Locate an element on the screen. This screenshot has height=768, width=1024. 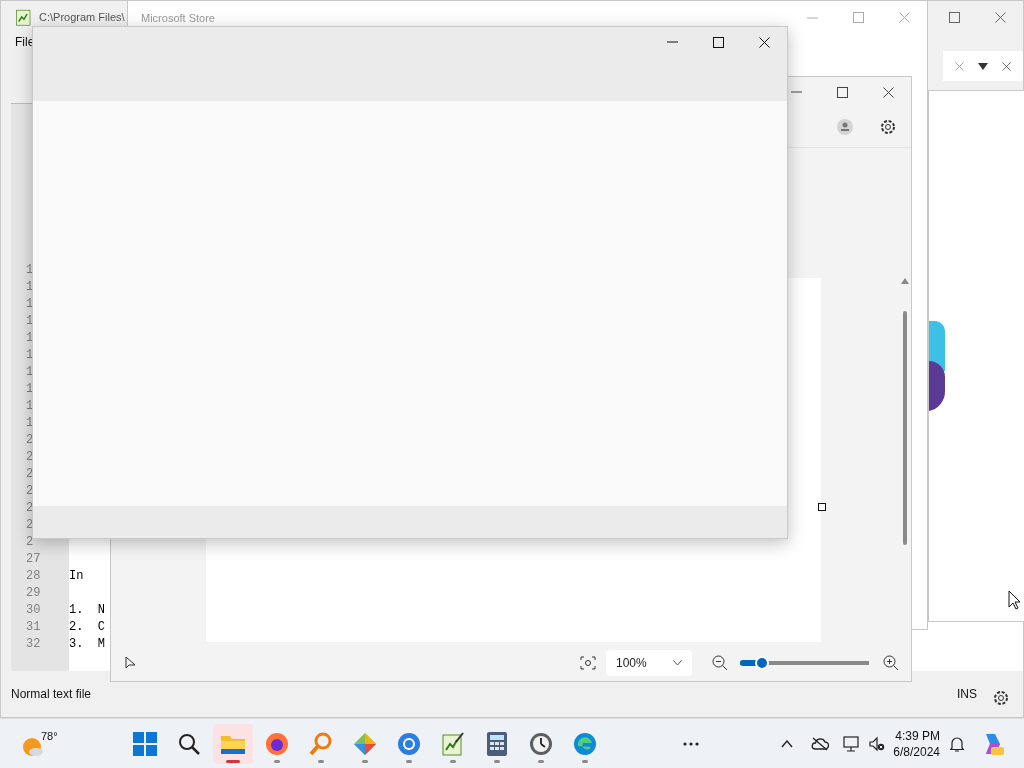
browser-wave-icon is located at coordinates (585, 743).